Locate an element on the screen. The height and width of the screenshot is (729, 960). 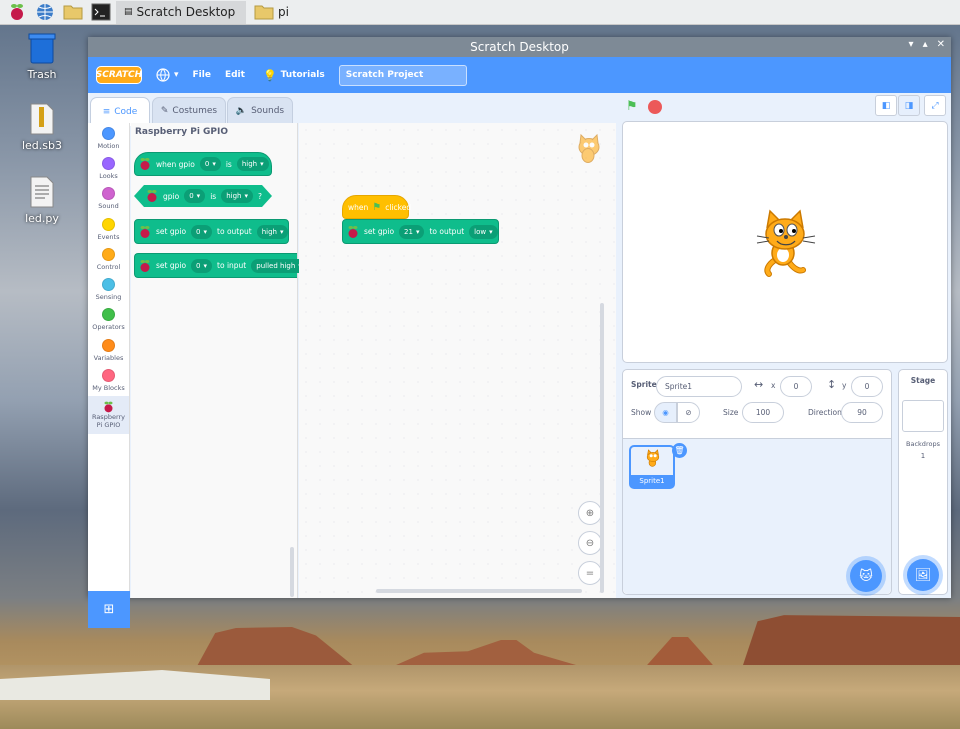
zoom-reset-button: = is located at coordinates (590, 573).